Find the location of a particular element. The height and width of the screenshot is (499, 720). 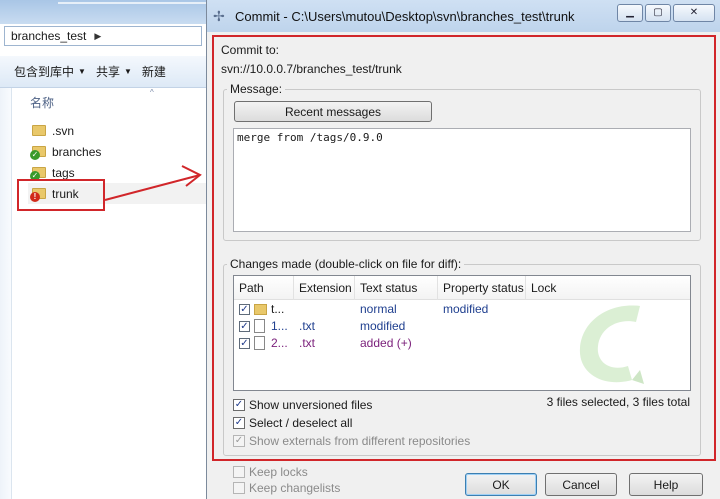

row-extension is located at coordinates (296, 309).